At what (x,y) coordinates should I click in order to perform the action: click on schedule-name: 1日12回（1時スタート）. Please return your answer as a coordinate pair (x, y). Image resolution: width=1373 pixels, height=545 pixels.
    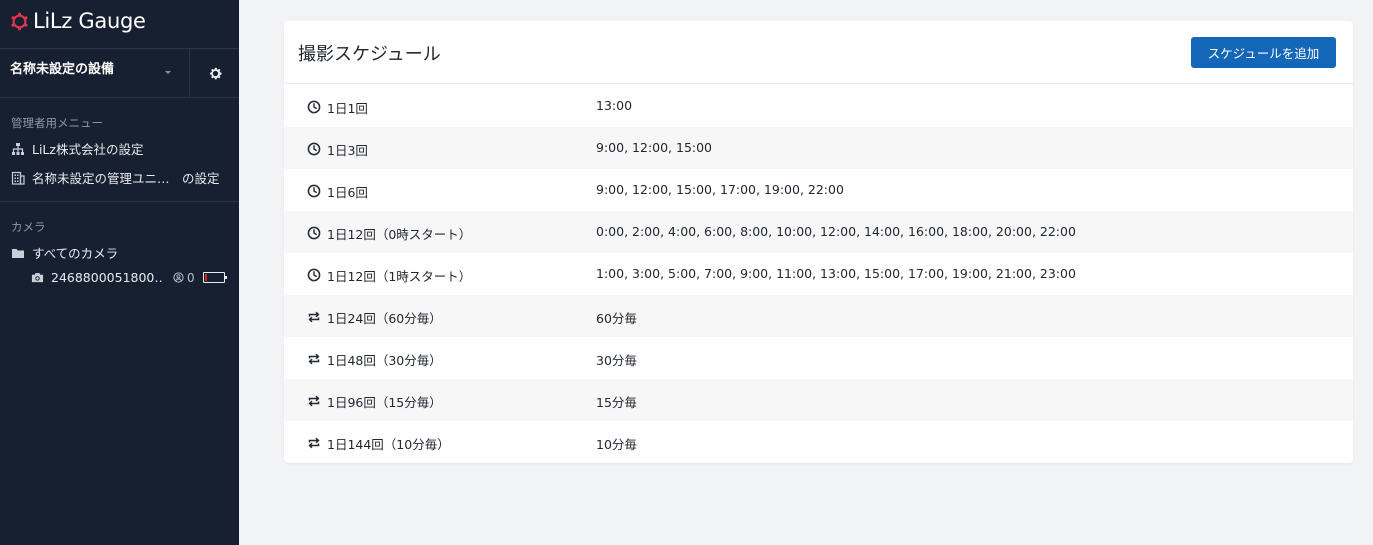
    Looking at the image, I should click on (399, 276).